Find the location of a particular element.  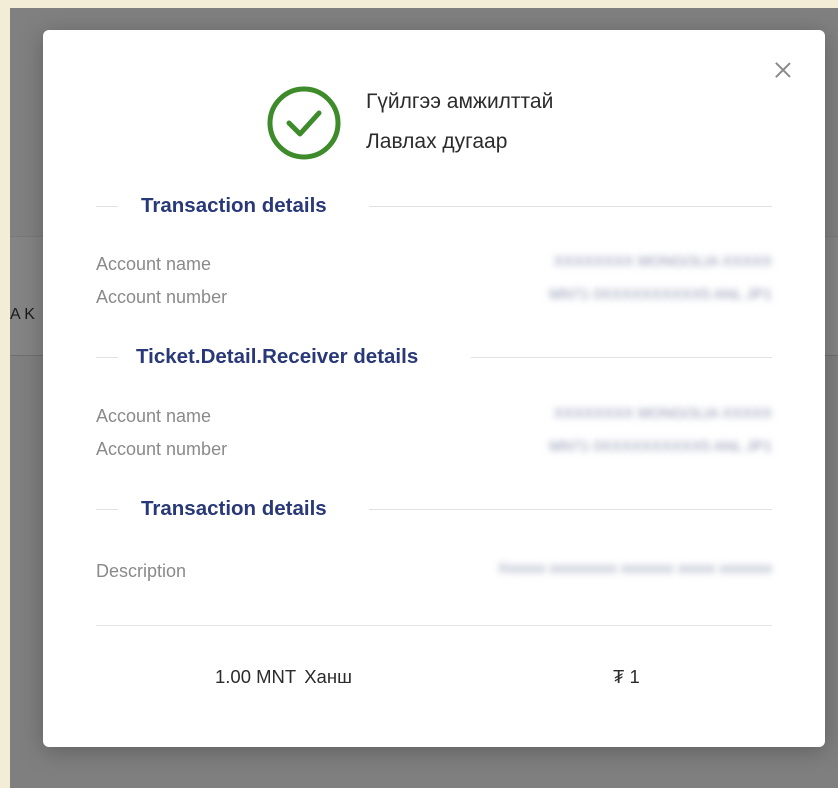

exchange-rate-label: Ханш is located at coordinates (328, 676).